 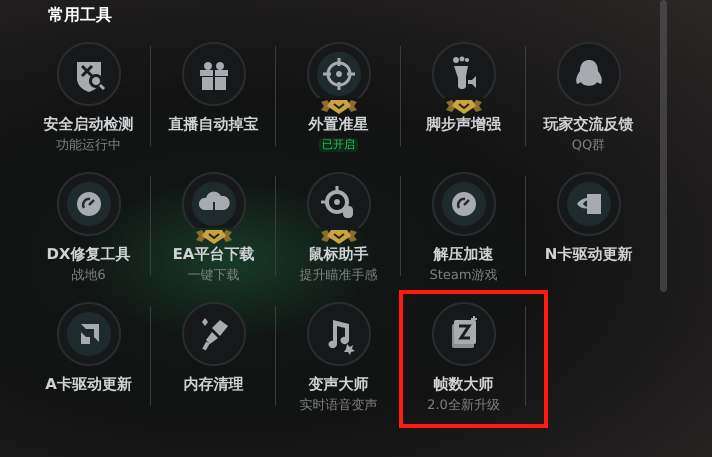 What do you see at coordinates (88, 334) in the screenshot?
I see `arrow-logo-icon` at bounding box center [88, 334].